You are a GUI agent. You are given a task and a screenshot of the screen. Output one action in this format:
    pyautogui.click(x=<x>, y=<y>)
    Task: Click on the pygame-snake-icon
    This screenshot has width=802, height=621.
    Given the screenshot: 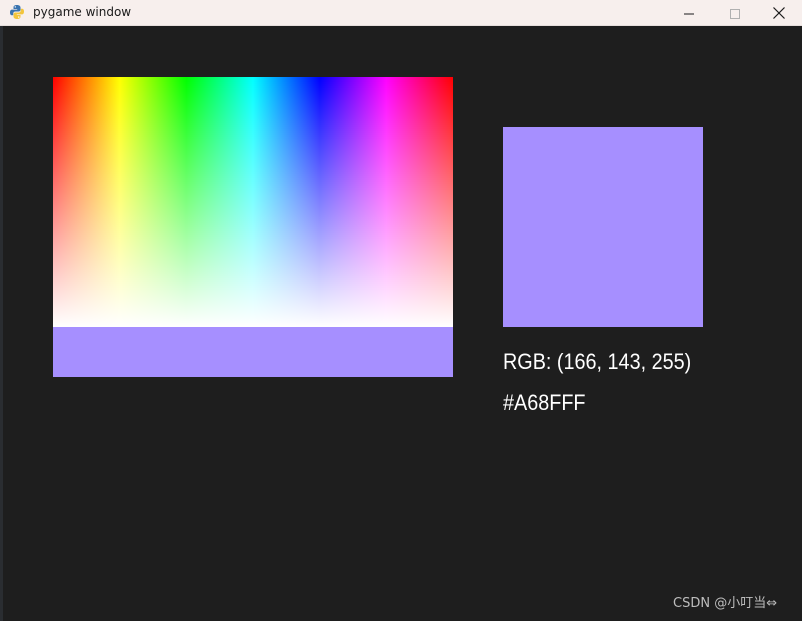 What is the action you would take?
    pyautogui.click(x=17, y=12)
    